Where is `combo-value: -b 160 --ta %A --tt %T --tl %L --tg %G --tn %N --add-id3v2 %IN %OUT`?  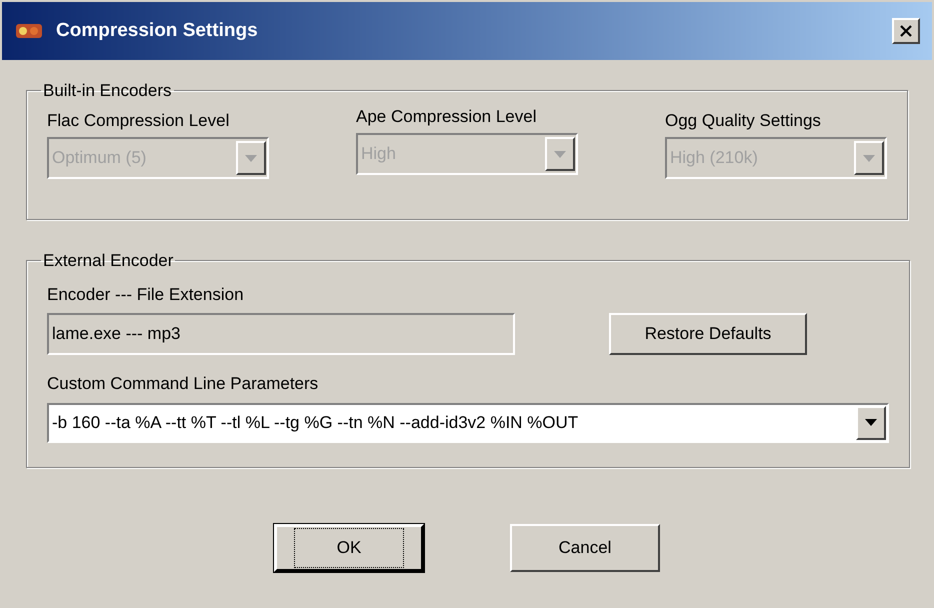 combo-value: -b 160 --ta %A --tt %T --tl %L --tg %G --tn %N --add-id3v2 %IN %OUT is located at coordinates (315, 423).